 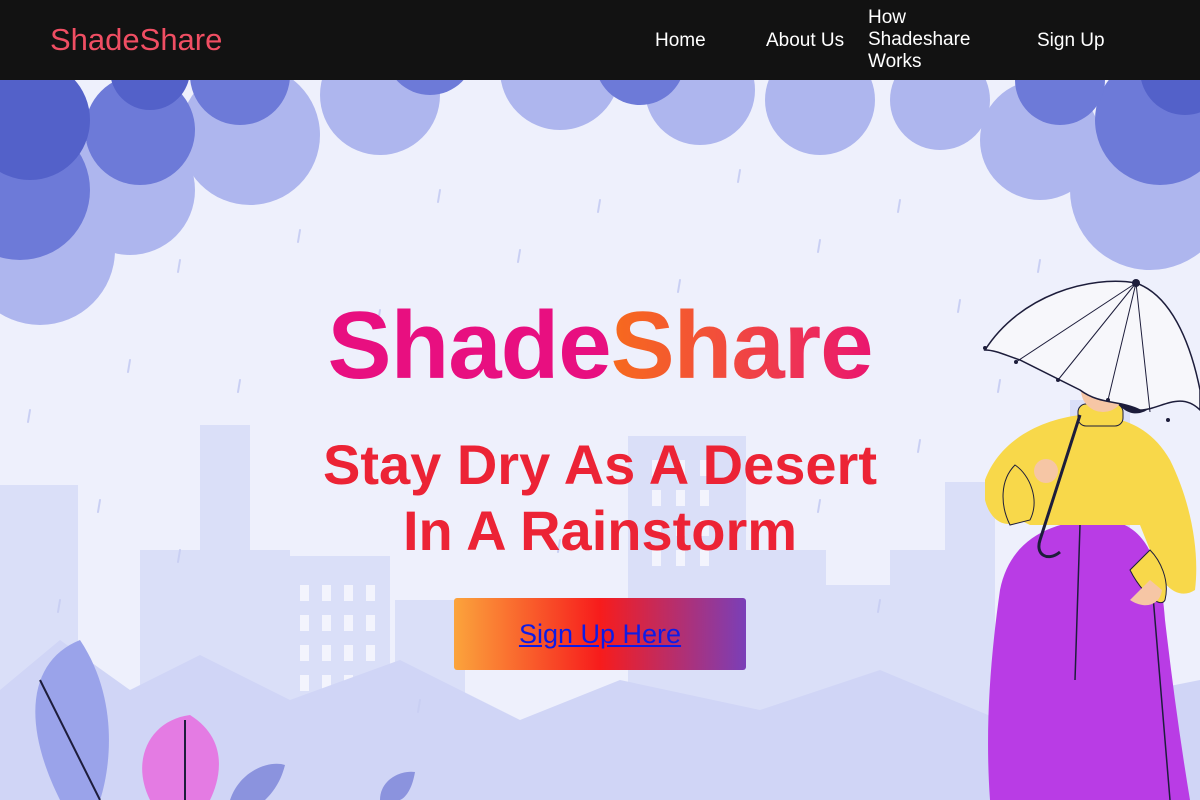 I want to click on nav-link-home: Home, so click(x=680, y=41).